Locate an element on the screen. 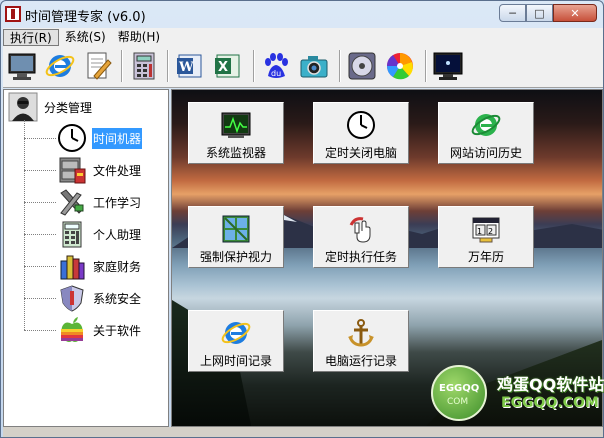 Image resolution: width=604 pixels, height=438 pixels. online-time-log-button: 上网时间记录 is located at coordinates (236, 341).